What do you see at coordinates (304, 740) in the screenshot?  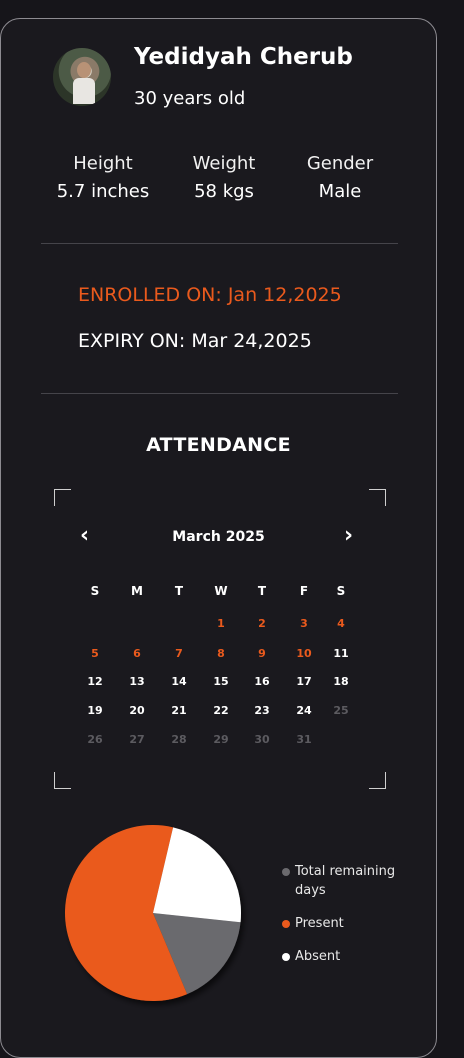 I see `calendar-day: 31` at bounding box center [304, 740].